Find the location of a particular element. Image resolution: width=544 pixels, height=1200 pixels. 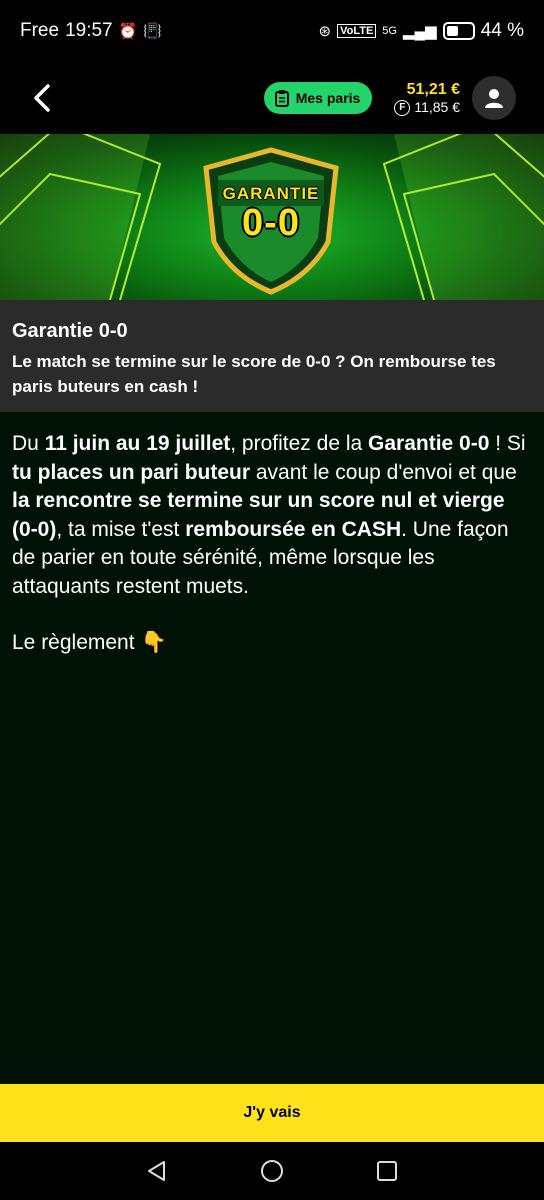

nav-recents-button is located at coordinates (387, 1171).